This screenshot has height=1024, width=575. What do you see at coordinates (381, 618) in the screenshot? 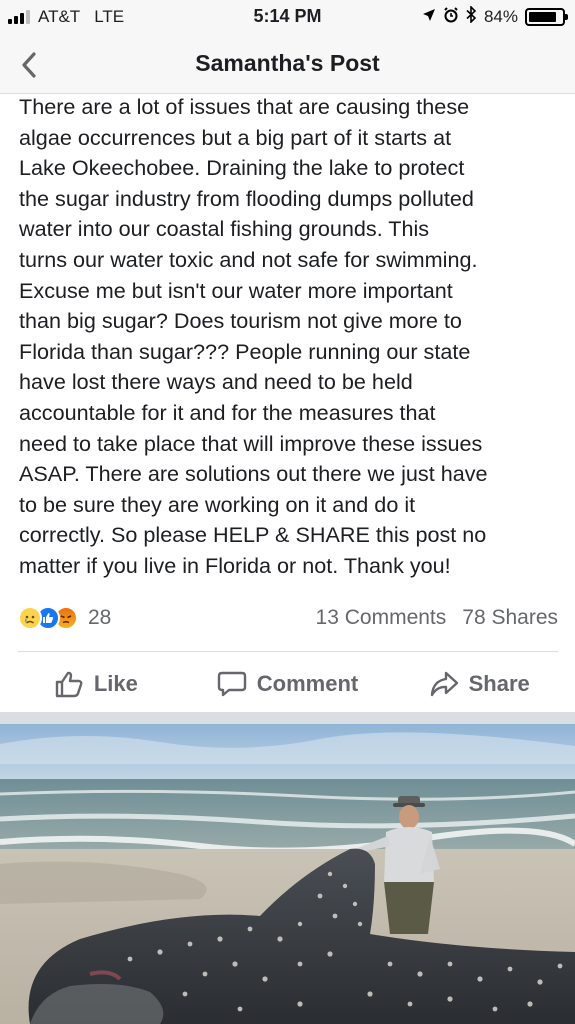
I see `comments-count: 13 Comments` at bounding box center [381, 618].